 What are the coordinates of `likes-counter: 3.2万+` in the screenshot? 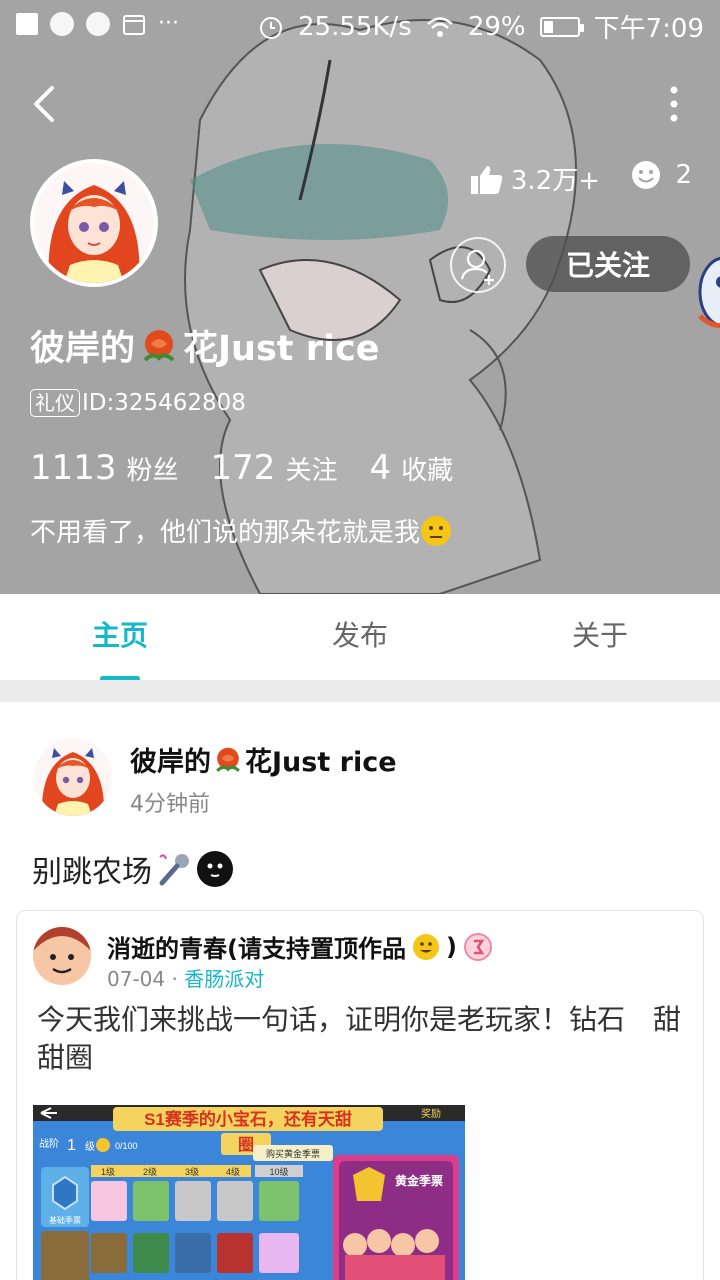 It's located at (535, 178).